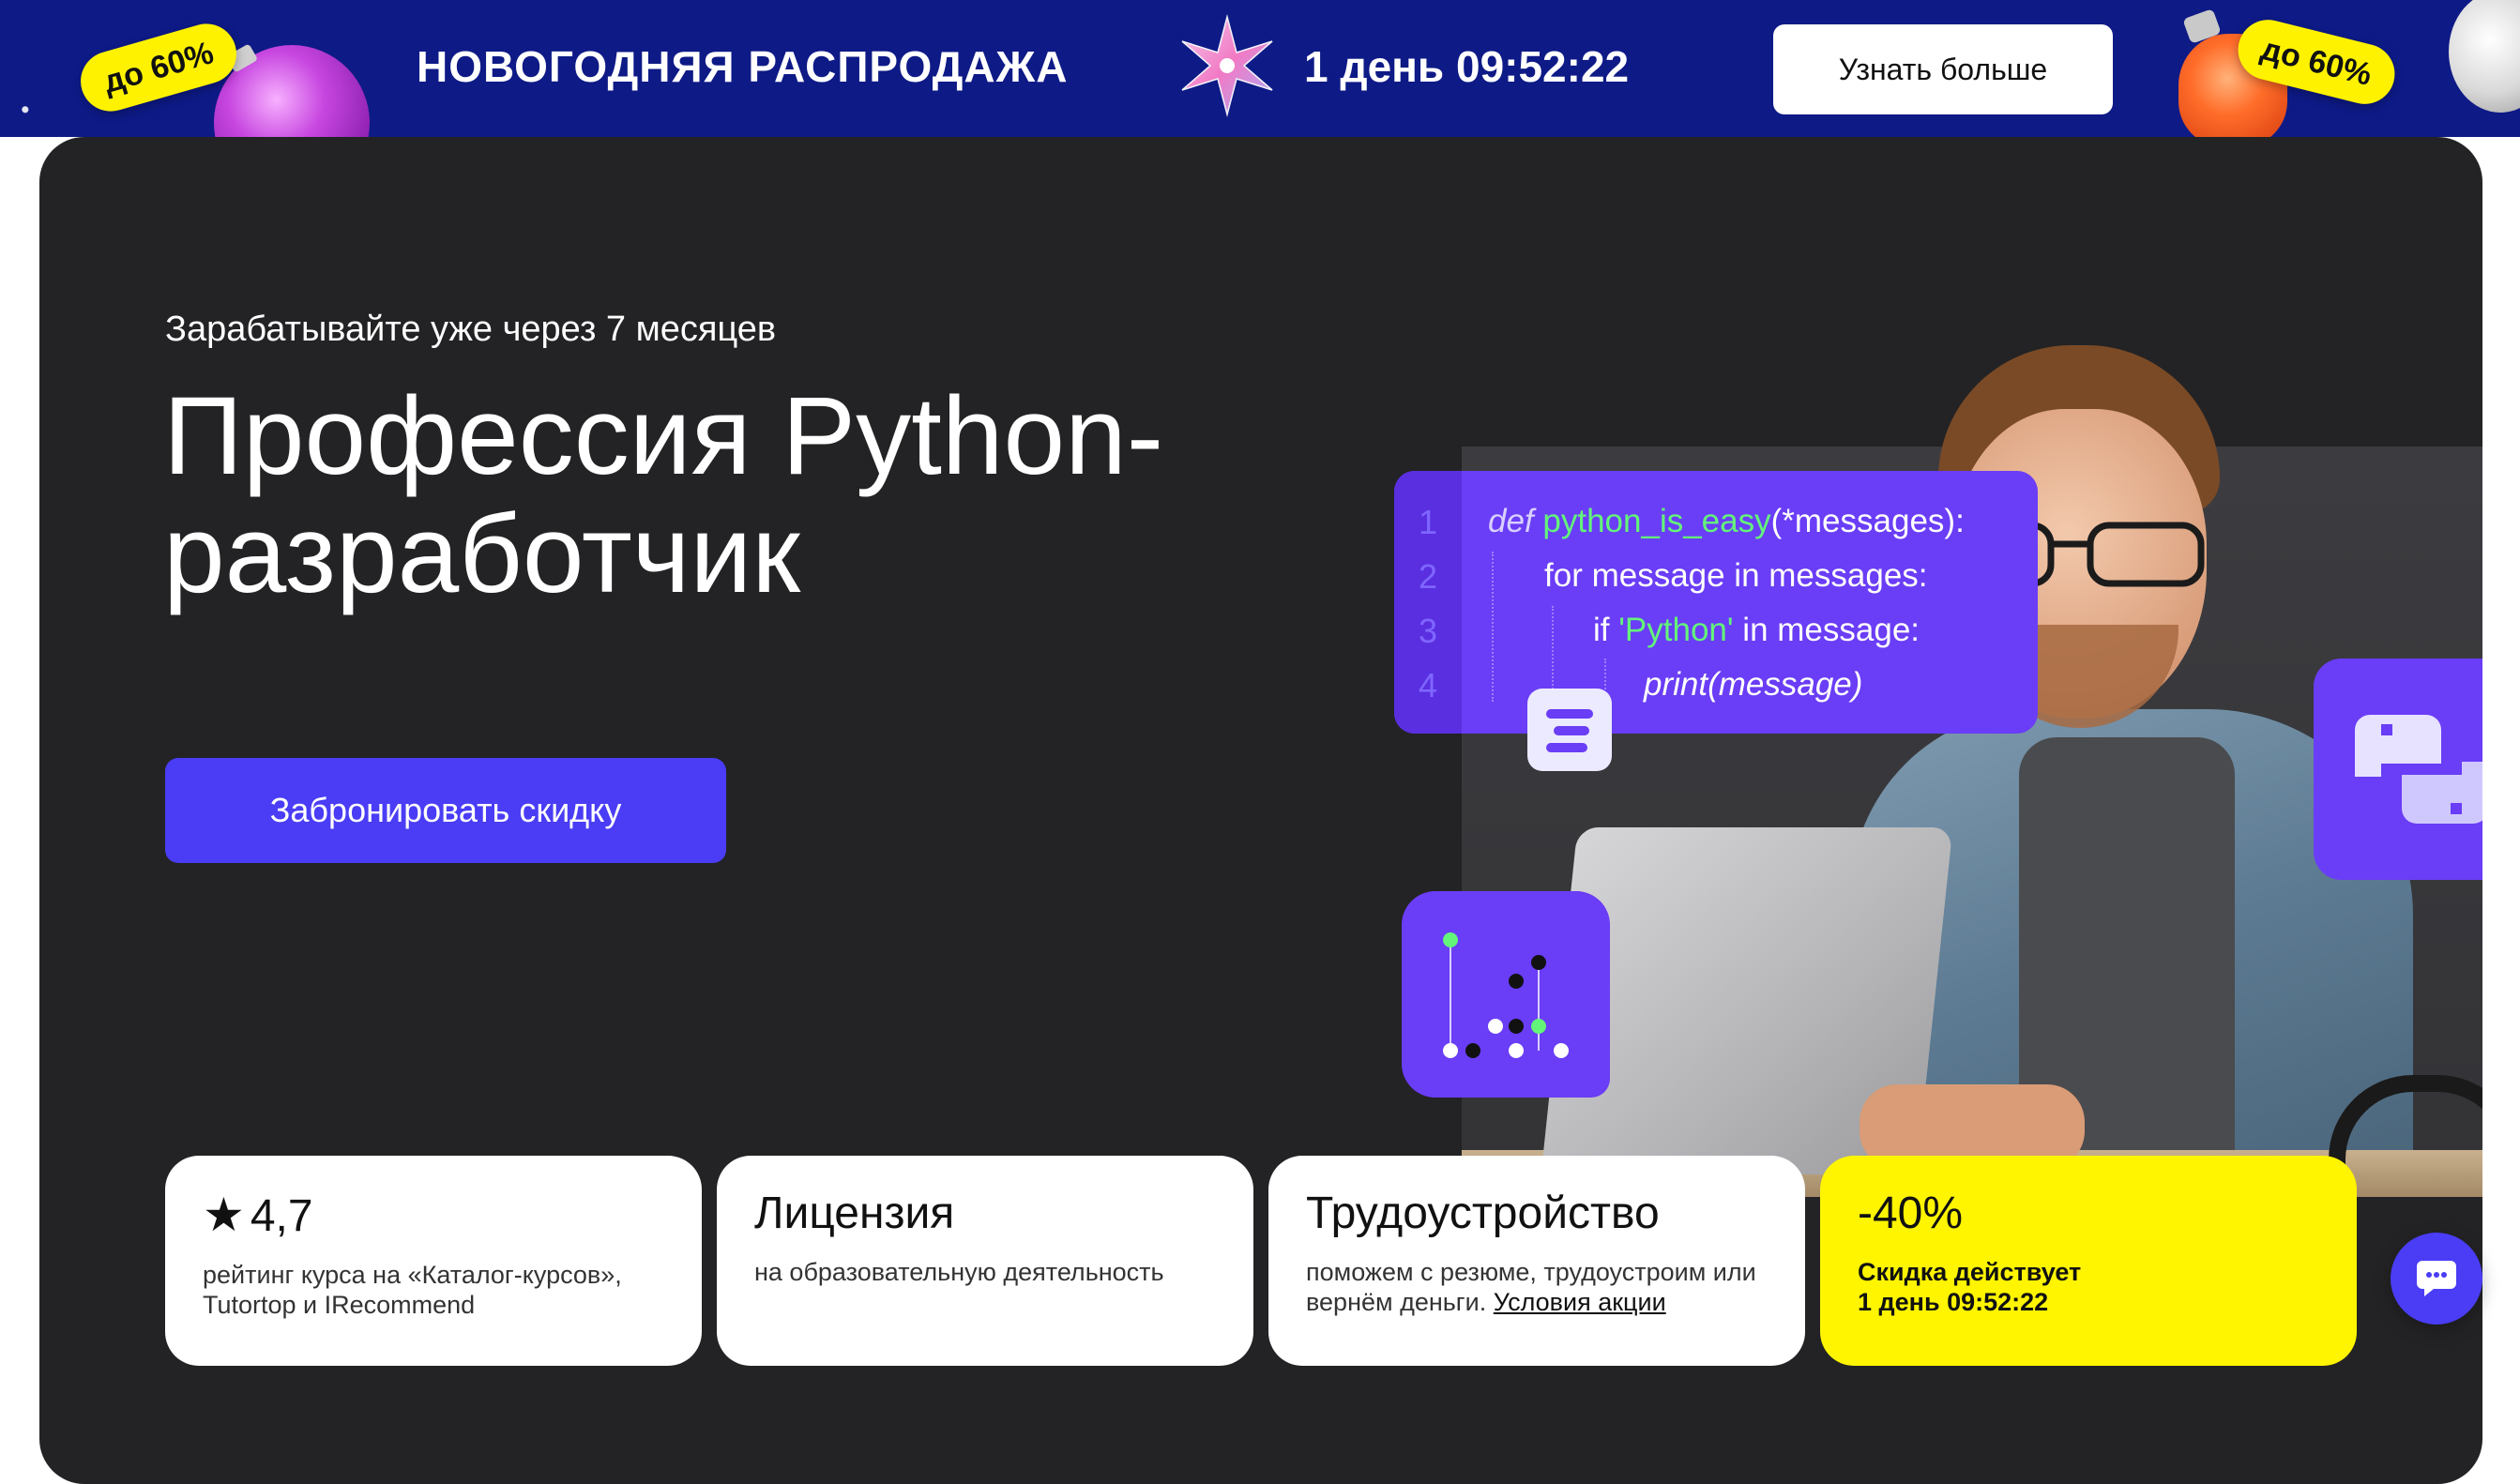 This screenshot has height=1484, width=2520. I want to click on promo-terms-link: Условия акции, so click(1580, 1302).